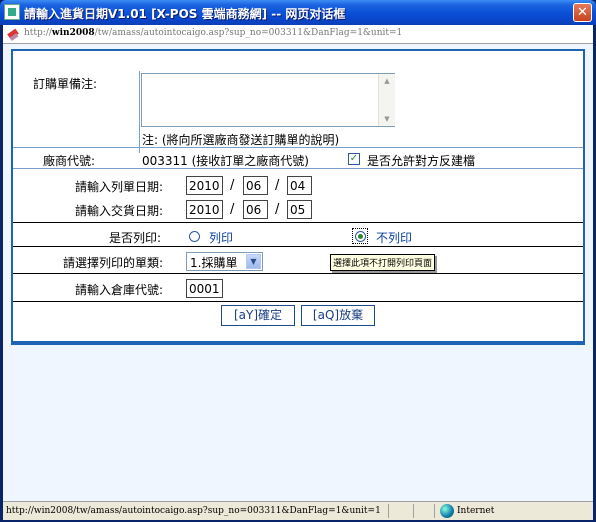  What do you see at coordinates (221, 237) in the screenshot?
I see `print-option-label: 列印` at bounding box center [221, 237].